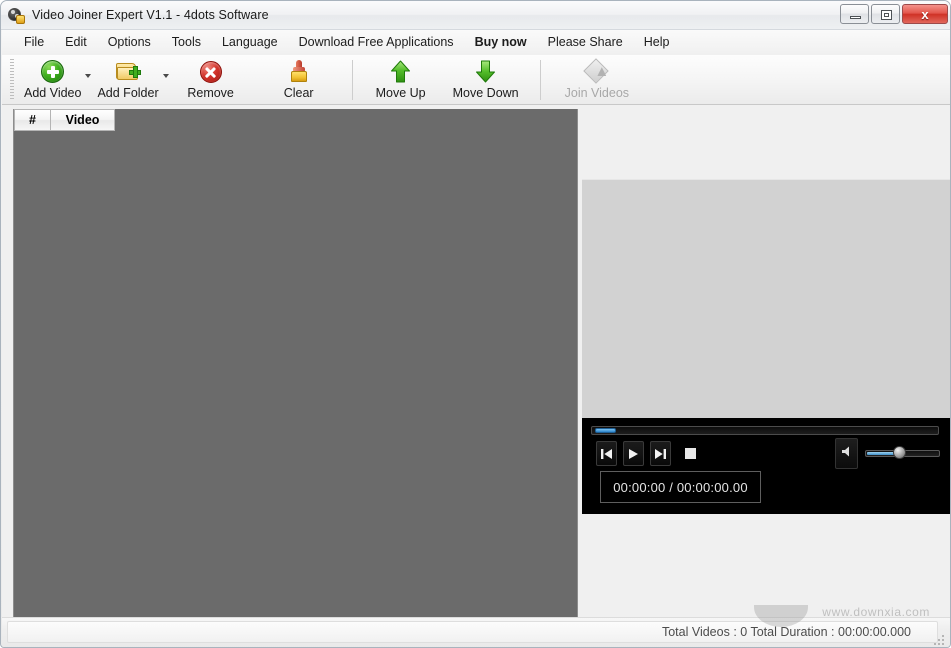 The image size is (951, 648). Describe the element at coordinates (186, 42) in the screenshot. I see `menu-item-tools: Tools` at that location.